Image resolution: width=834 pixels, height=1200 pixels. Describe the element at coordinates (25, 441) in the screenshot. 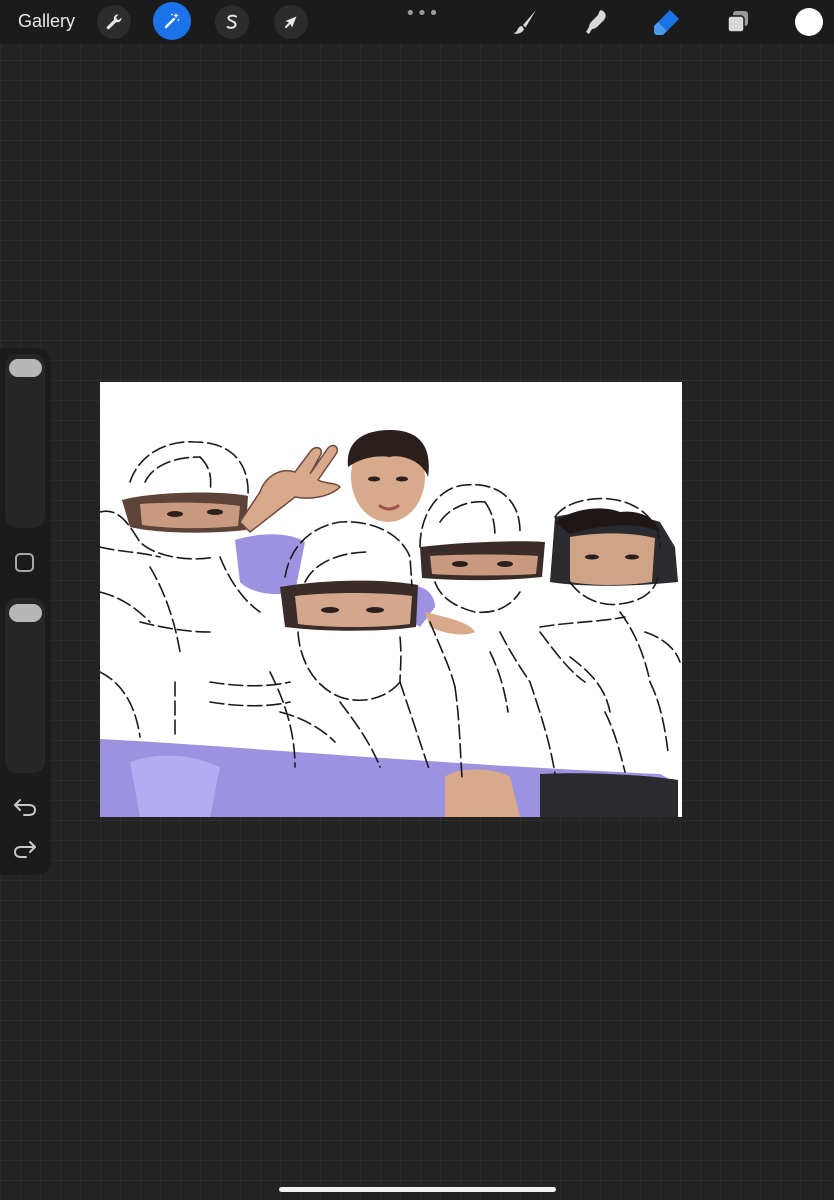

I see `brush-size-slider` at that location.